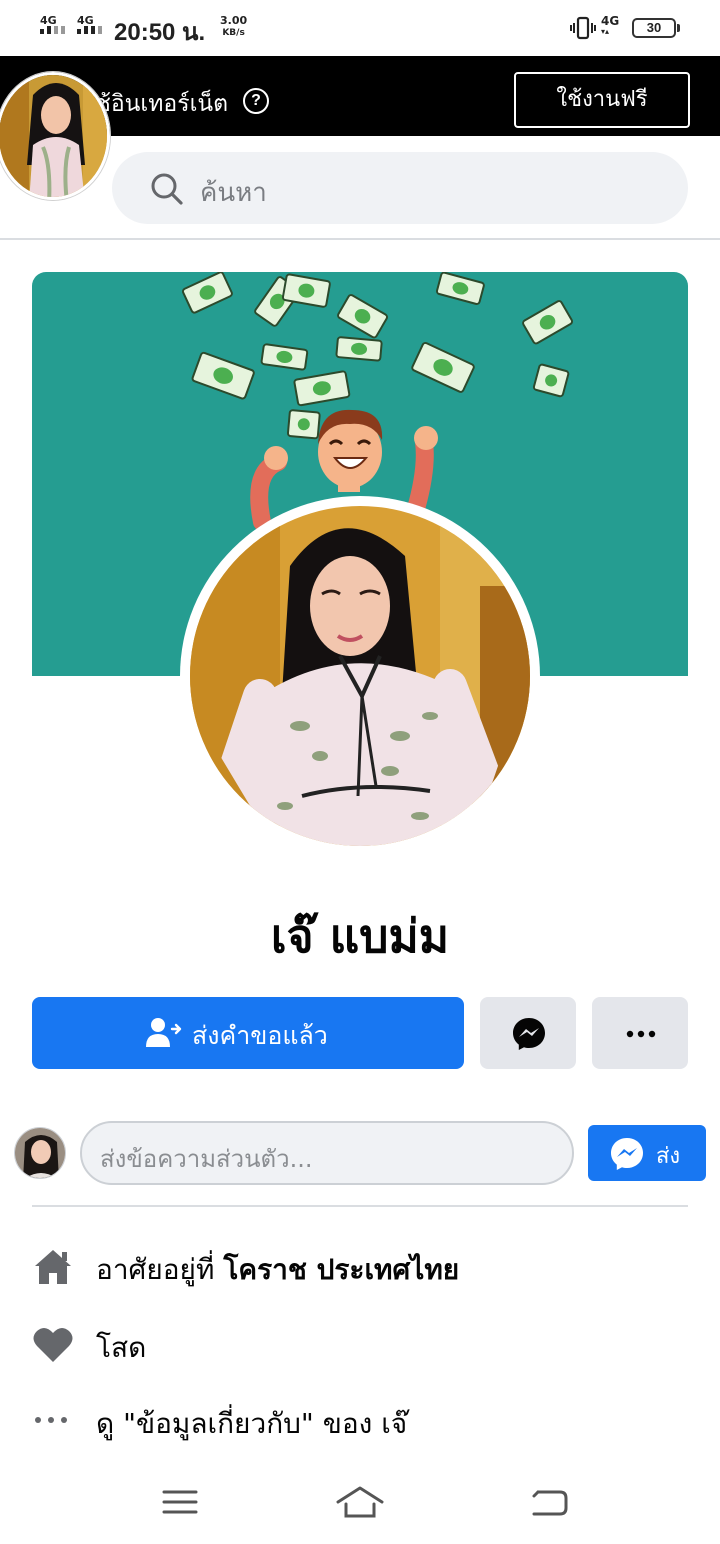 The image size is (720, 1544). Describe the element at coordinates (167, 189) in the screenshot. I see `search-icon` at that location.